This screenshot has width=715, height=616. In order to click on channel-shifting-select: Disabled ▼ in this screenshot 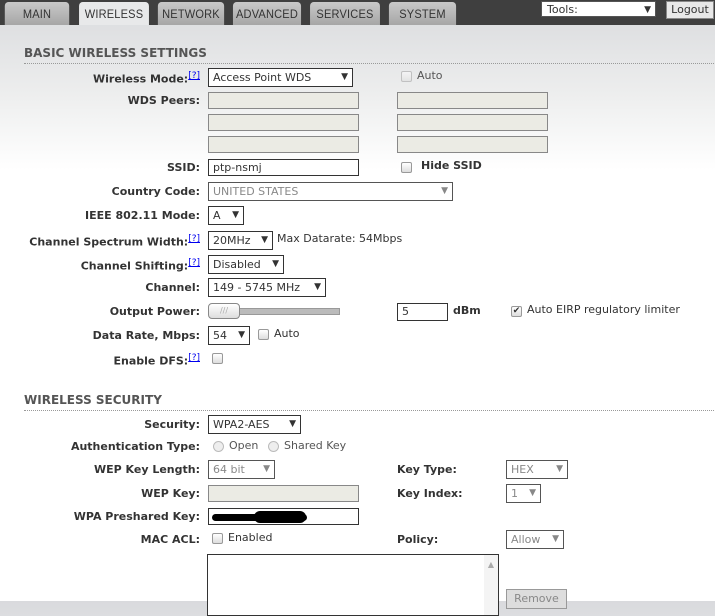, I will do `click(246, 264)`.